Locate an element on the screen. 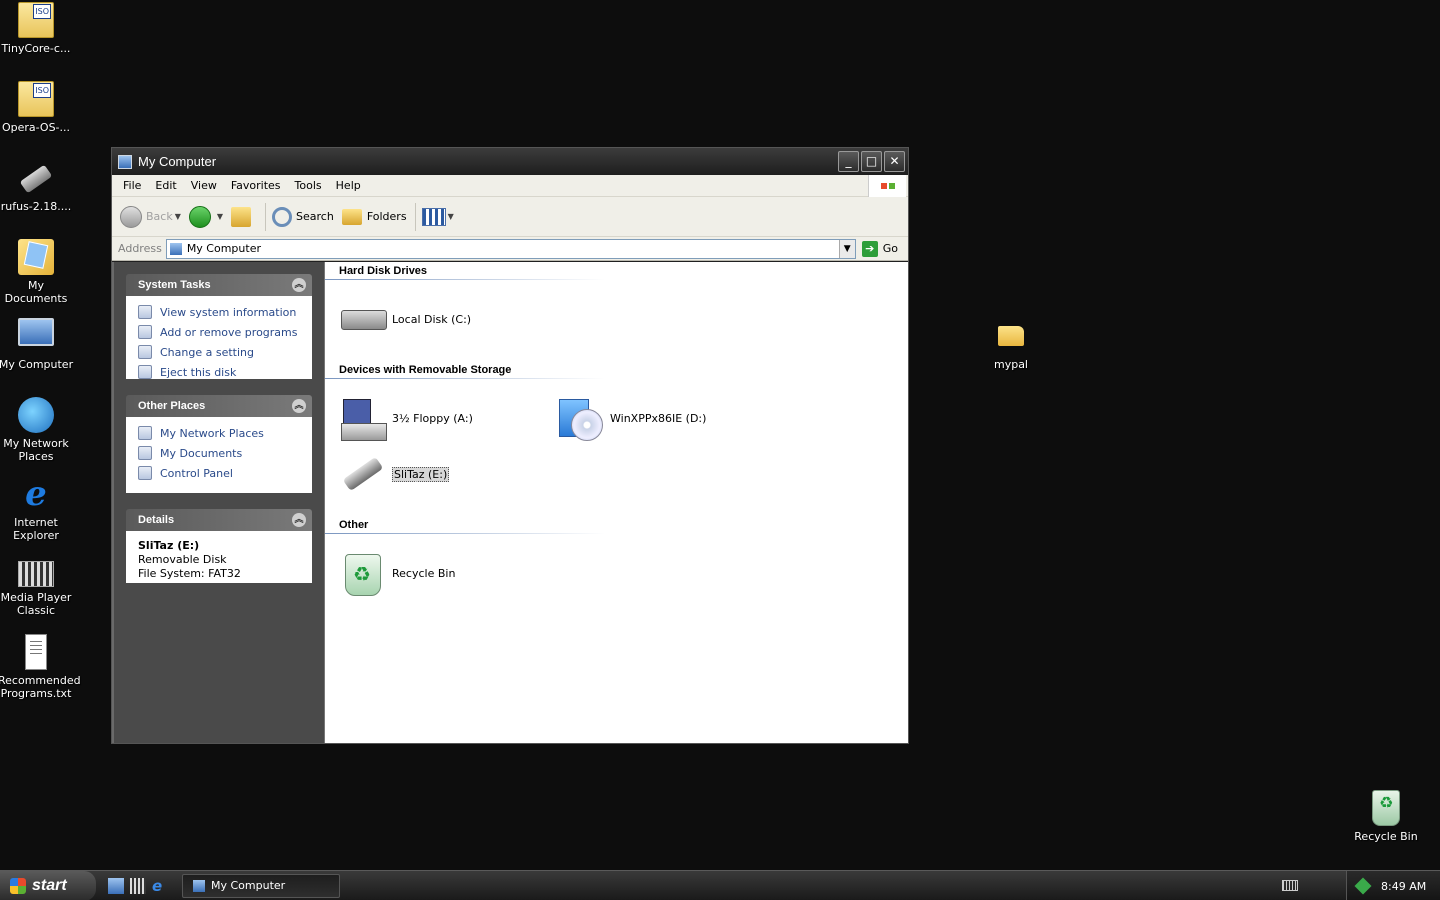  details-file-system: File System: FAT32 is located at coordinates (189, 573).